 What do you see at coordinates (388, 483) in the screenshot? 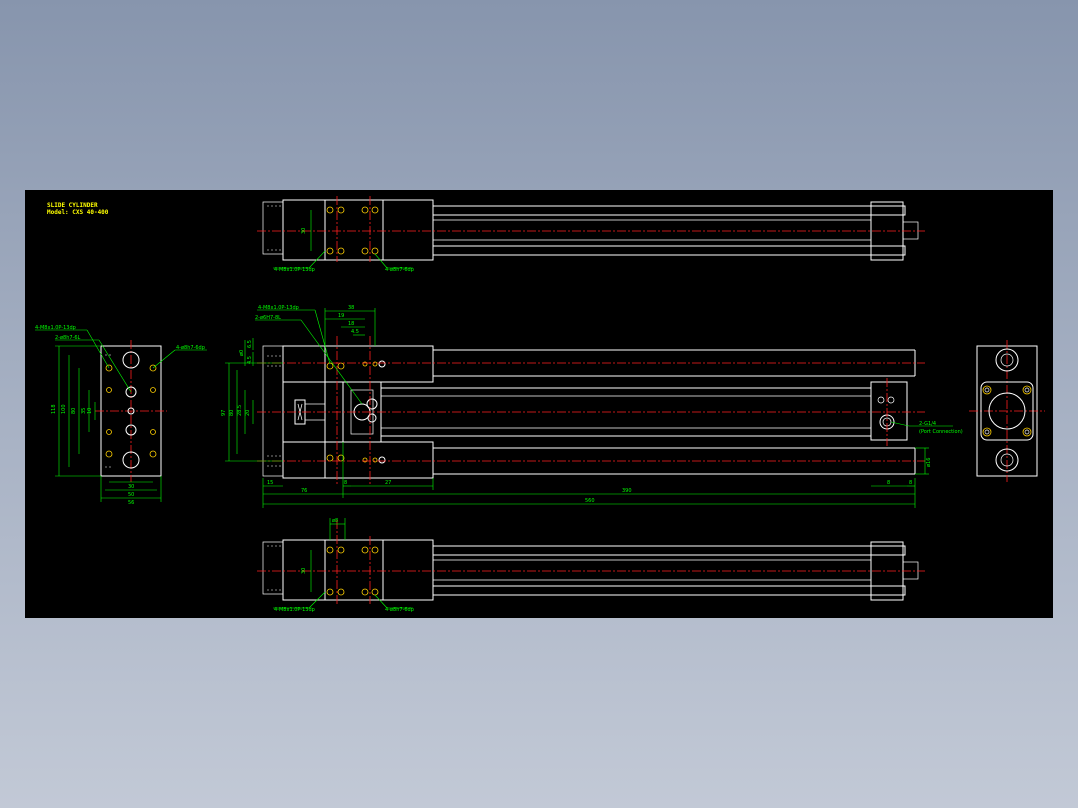
I see `main-dim-bottom-3: 27` at bounding box center [388, 483].